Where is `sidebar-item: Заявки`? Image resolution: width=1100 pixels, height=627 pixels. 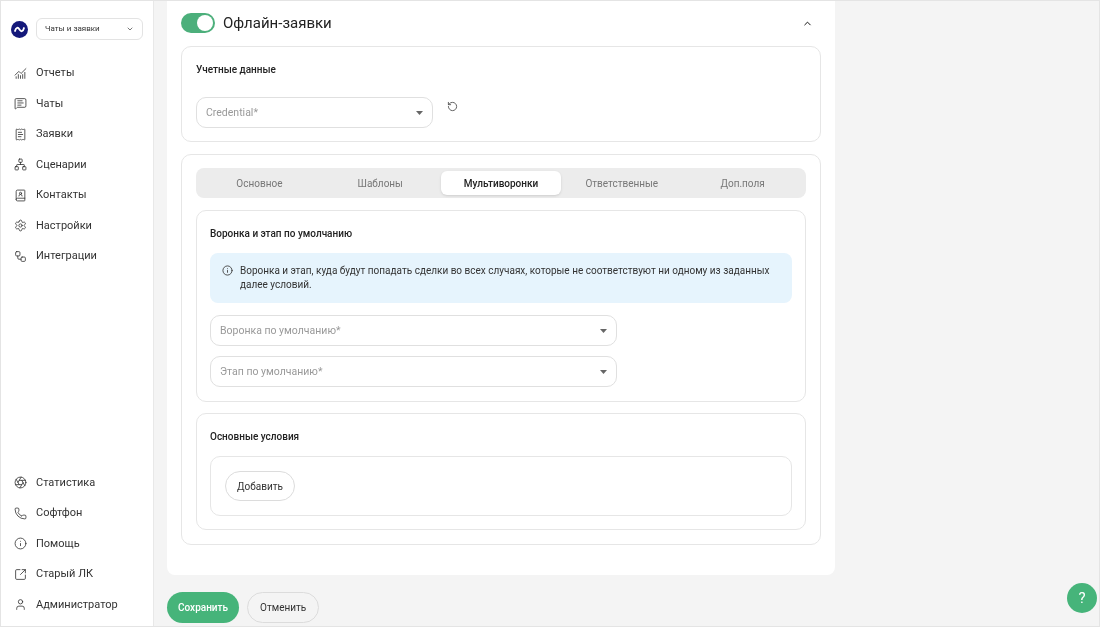
sidebar-item: Заявки is located at coordinates (77, 134).